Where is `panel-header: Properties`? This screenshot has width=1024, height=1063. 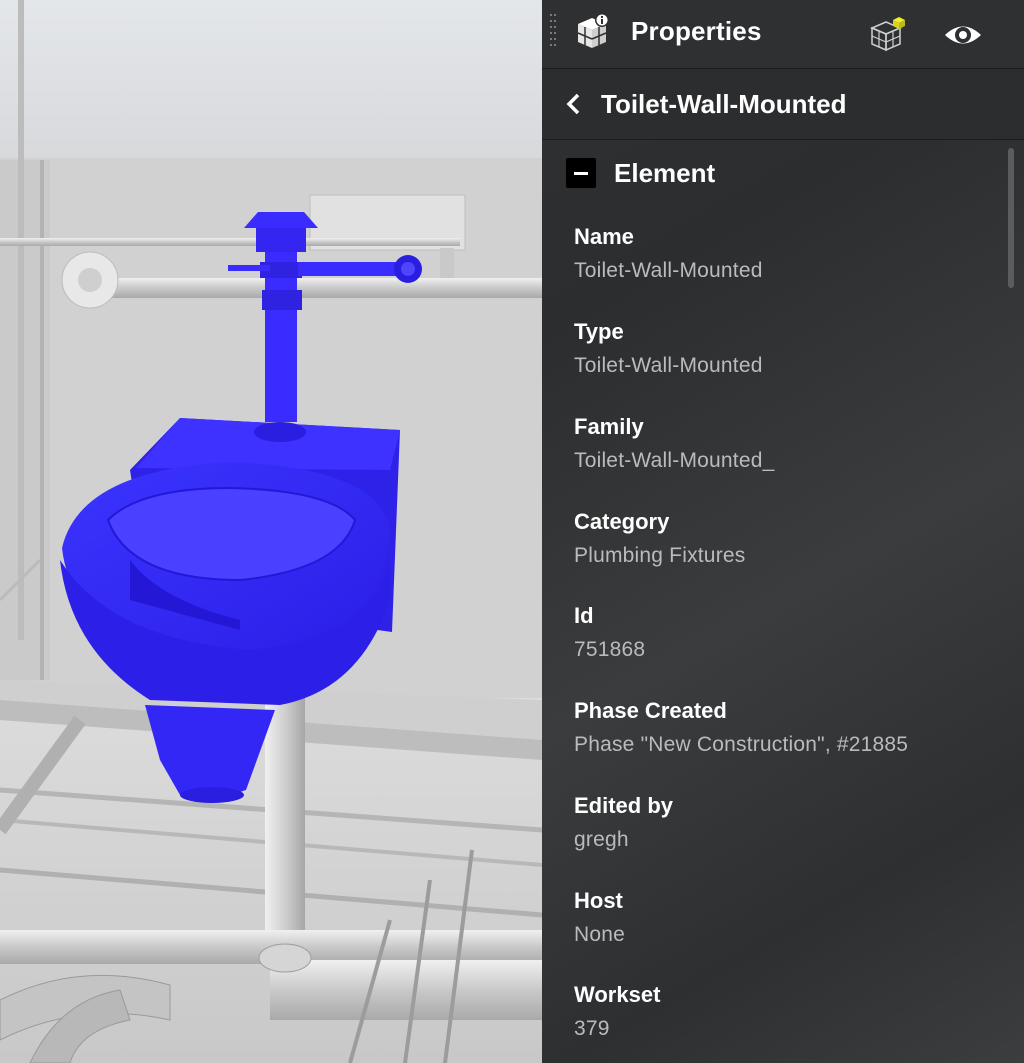 panel-header: Properties is located at coordinates (783, 34).